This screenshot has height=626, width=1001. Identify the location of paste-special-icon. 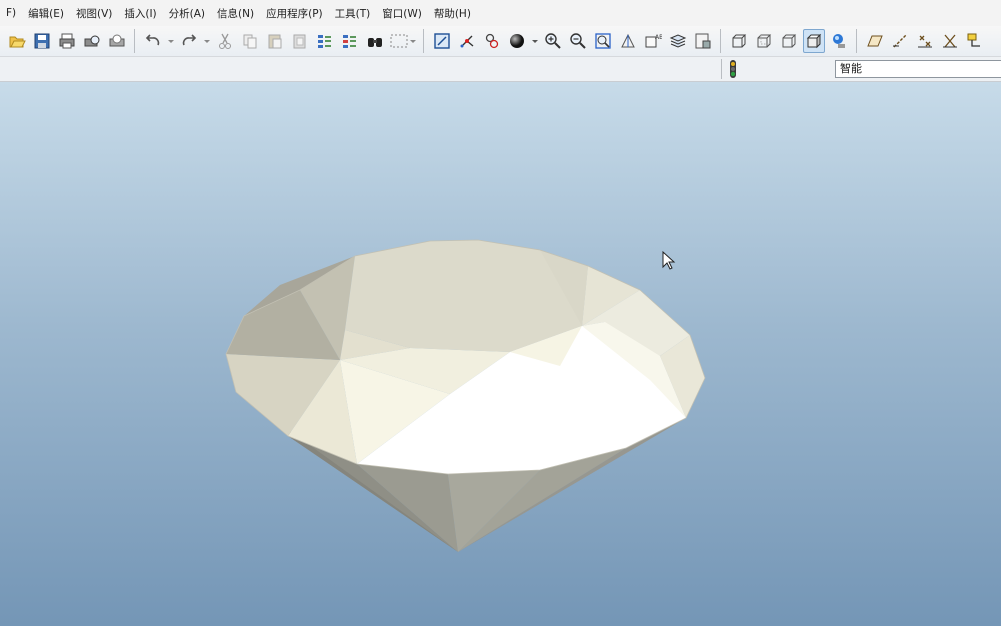
(300, 41).